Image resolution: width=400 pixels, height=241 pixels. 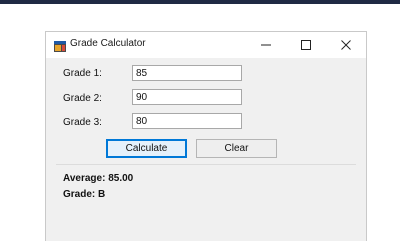 I want to click on maximize-button, so click(x=306, y=45).